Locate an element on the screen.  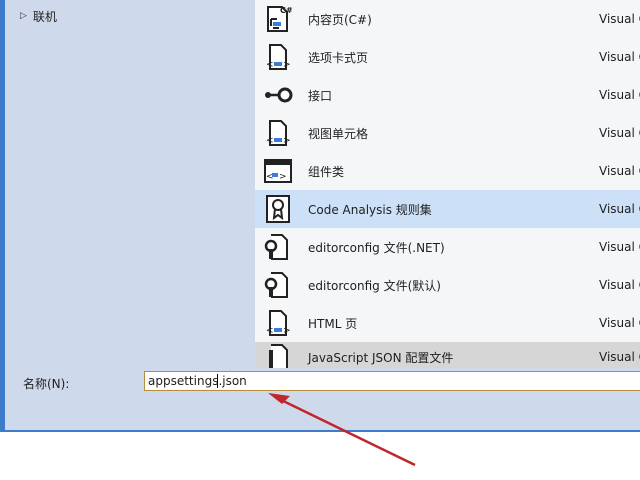
annotation-arrow-icon is located at coordinates (342, 430).